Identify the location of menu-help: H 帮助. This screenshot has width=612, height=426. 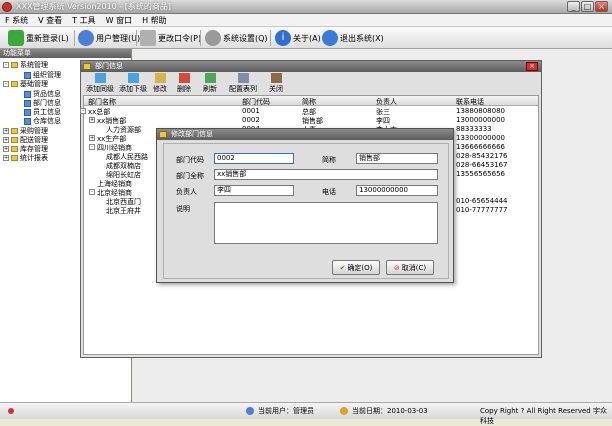
(154, 20).